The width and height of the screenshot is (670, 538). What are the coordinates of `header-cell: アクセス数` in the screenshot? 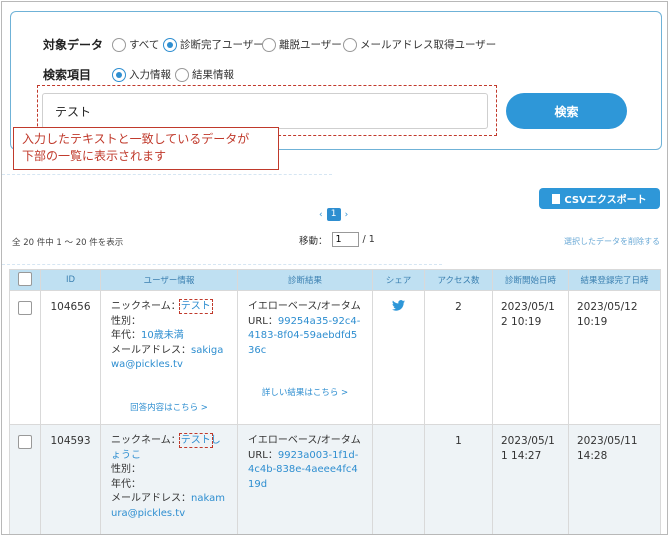 It's located at (458, 280).